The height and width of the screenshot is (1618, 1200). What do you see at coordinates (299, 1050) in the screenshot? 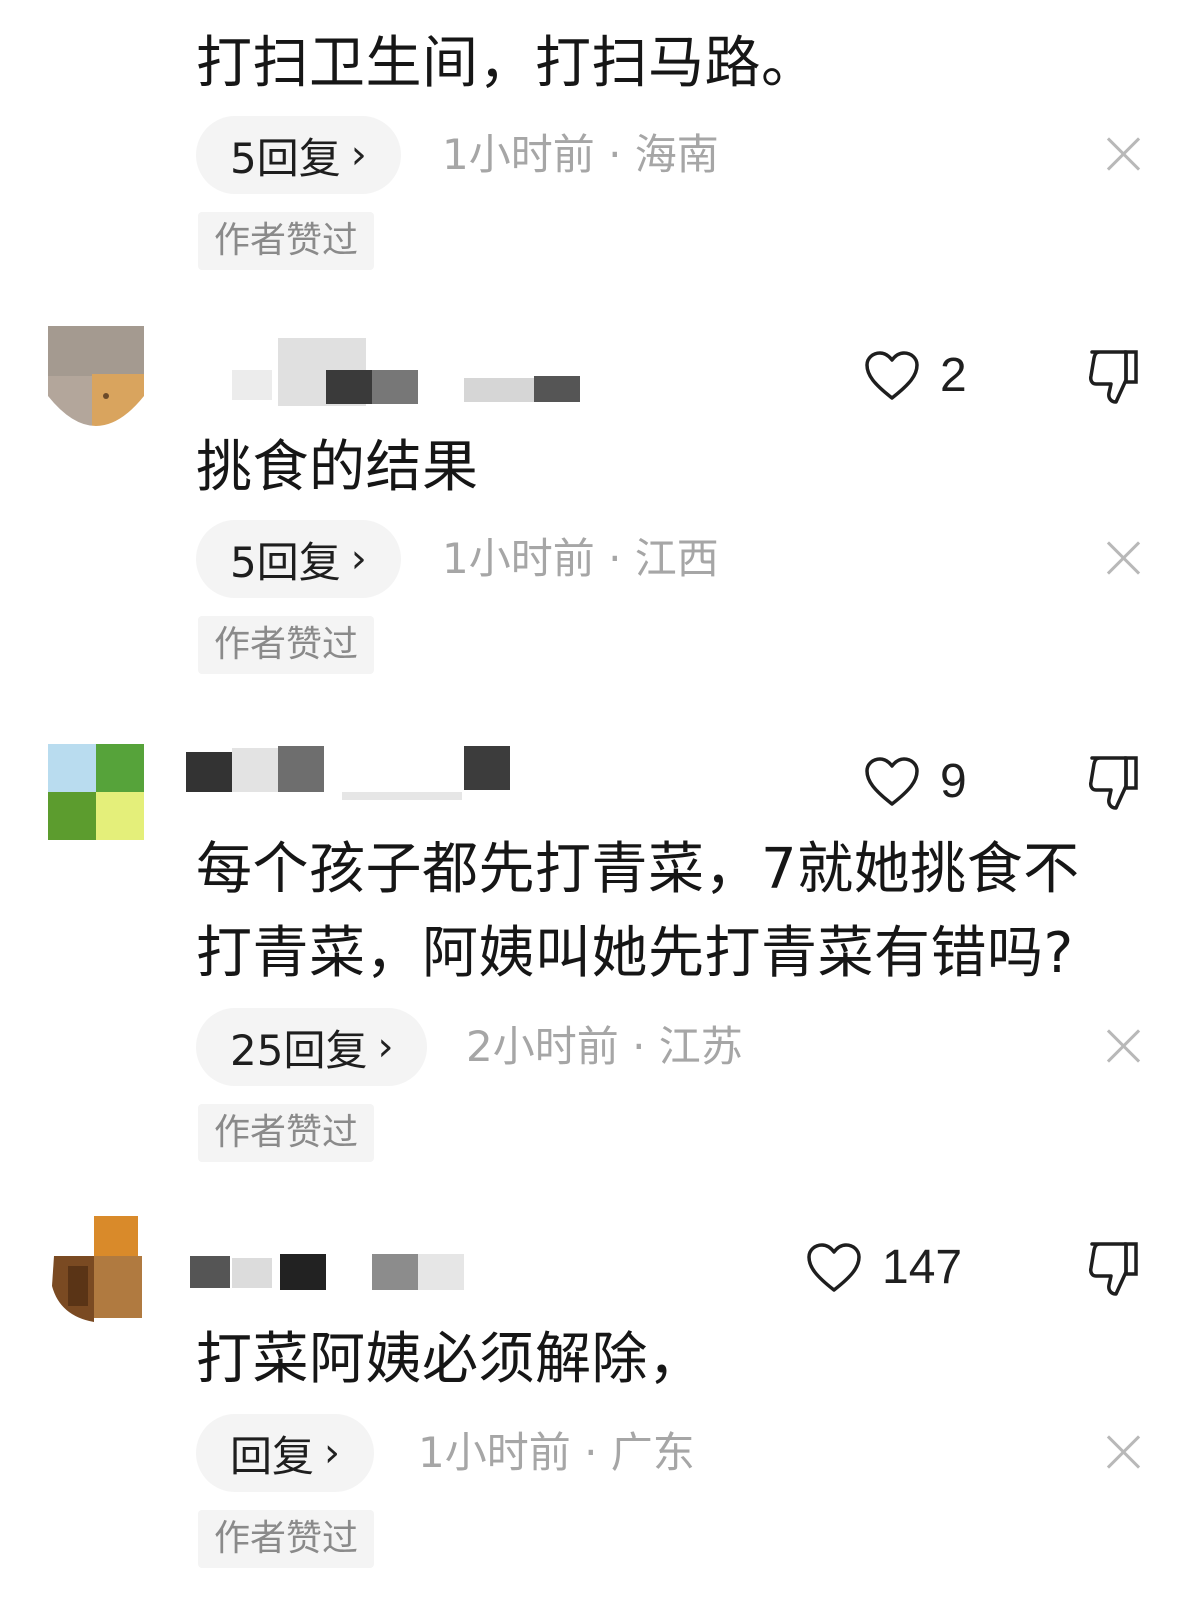
I see `reply-label: 25回复` at bounding box center [299, 1050].